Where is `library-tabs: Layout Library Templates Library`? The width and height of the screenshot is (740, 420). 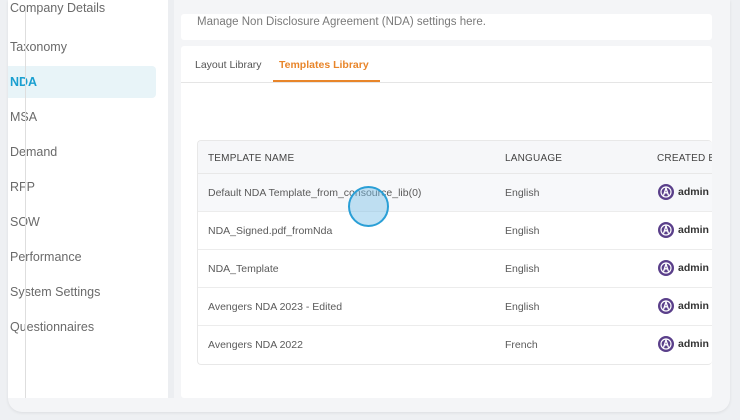
library-tabs: Layout Library Templates Library is located at coordinates (446, 64).